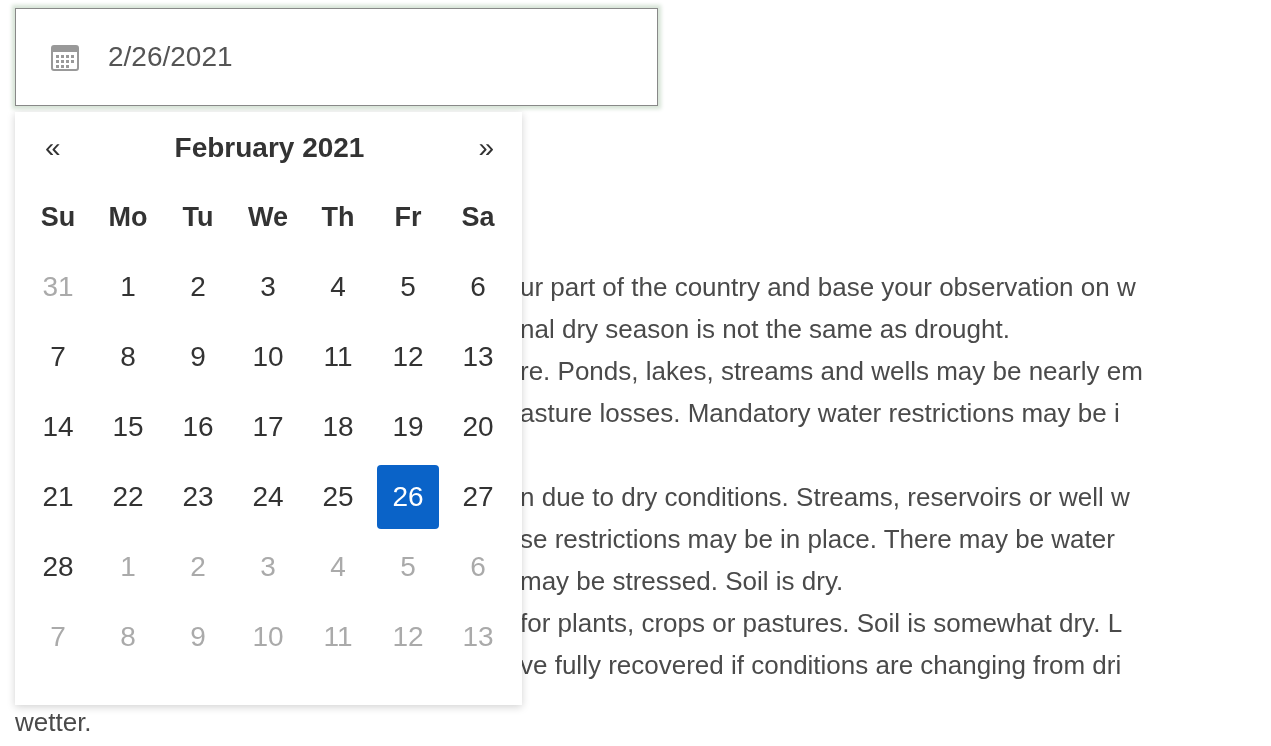 The image size is (1271, 746). Describe the element at coordinates (817, 539) in the screenshot. I see `text-line: se restrictions may be in place. There may be water` at that location.